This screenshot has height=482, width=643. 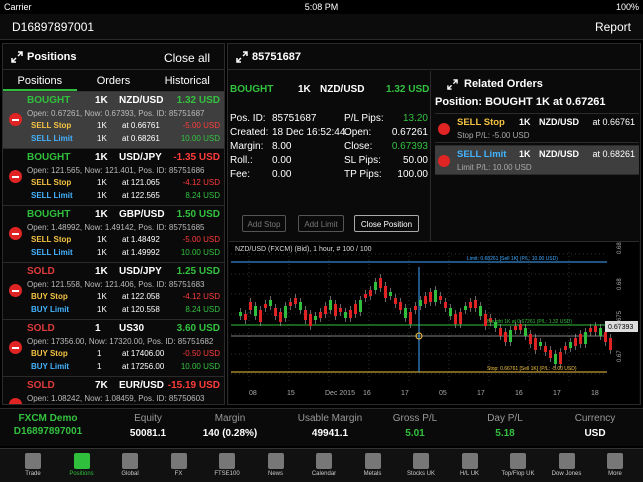 I want to click on position-pl: 1.50 USD, so click(x=198, y=214).